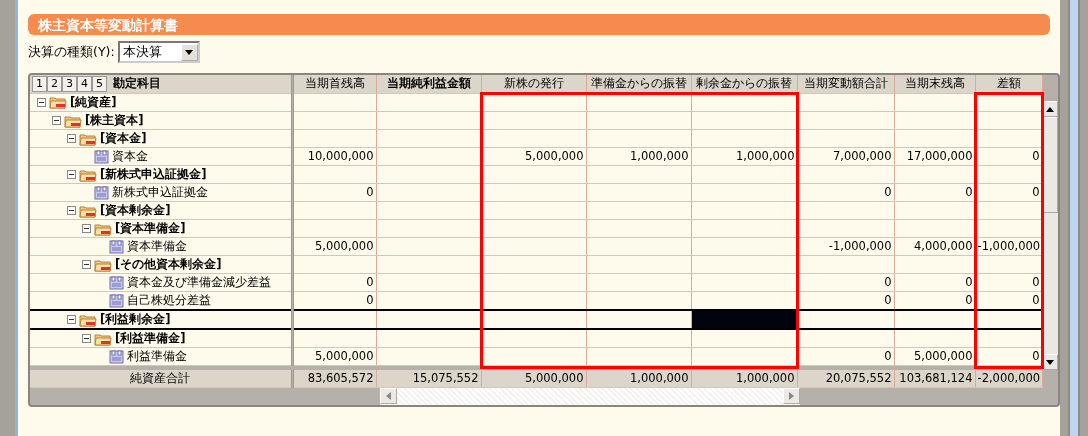  What do you see at coordinates (539, 24) in the screenshot?
I see `page-title: 株主資本等変動計算書` at bounding box center [539, 24].